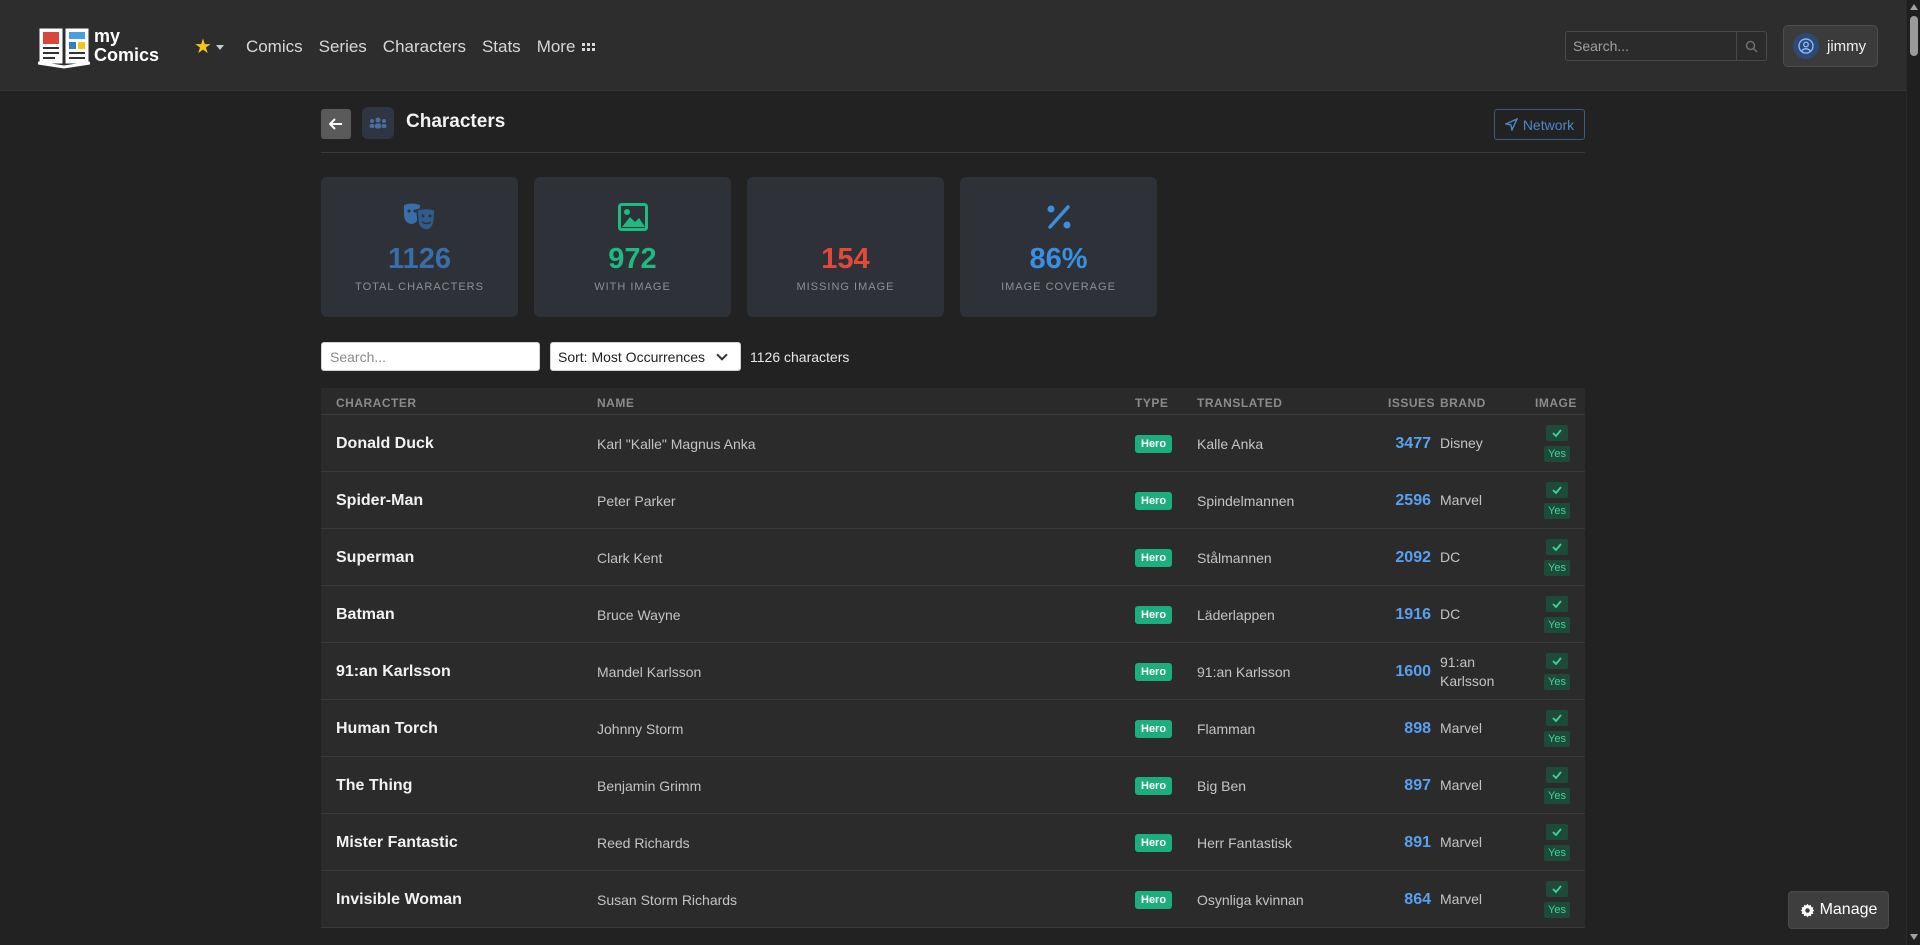 The width and height of the screenshot is (1920, 945). What do you see at coordinates (1411, 403) in the screenshot?
I see `col-issues: ISSUES` at bounding box center [1411, 403].